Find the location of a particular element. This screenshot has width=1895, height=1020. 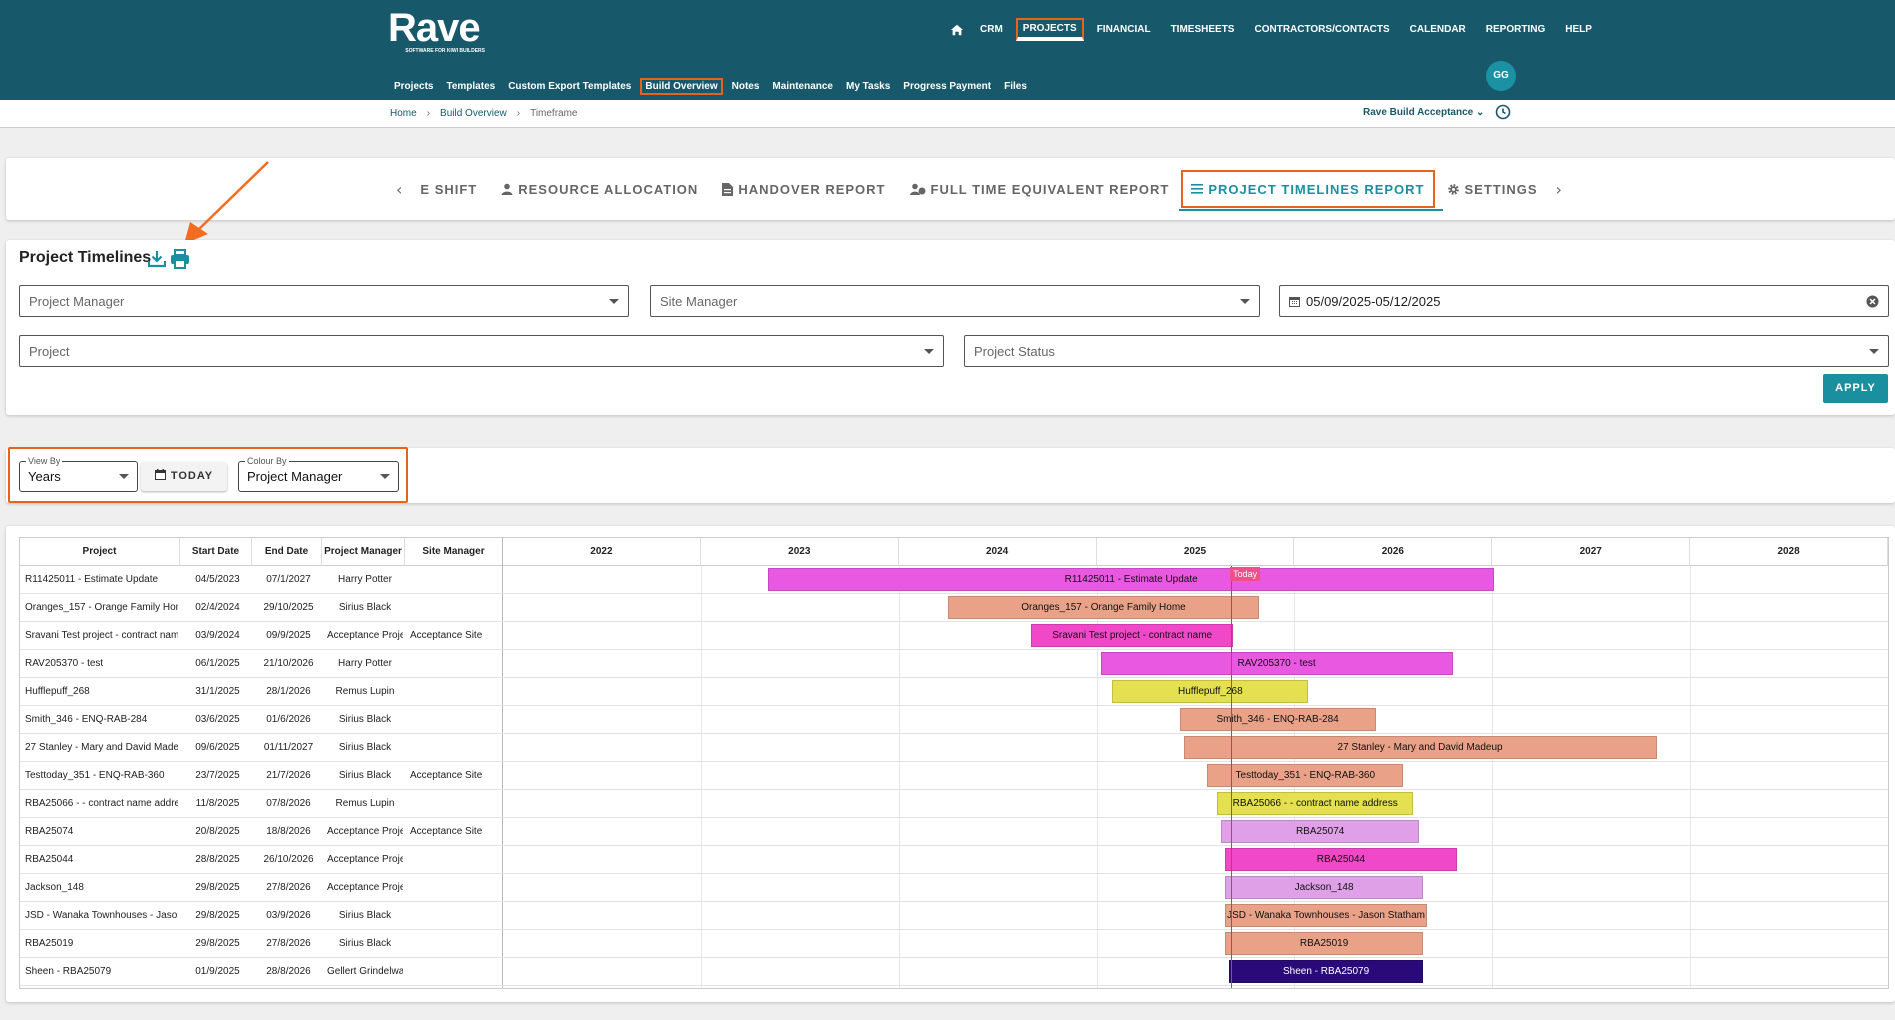

table-cell-project: Smith_346 - ENQ-RAB-284 is located at coordinates (101, 720).